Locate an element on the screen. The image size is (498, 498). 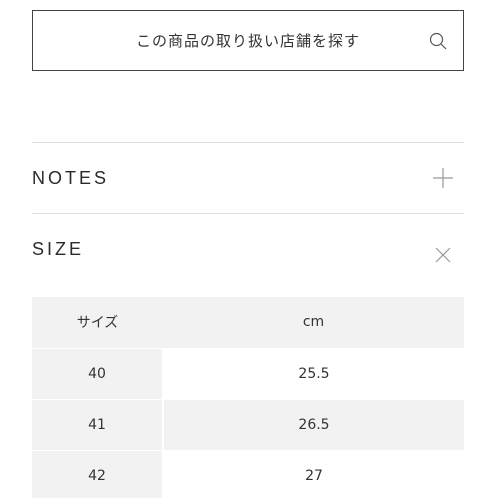
size-cell: 41 is located at coordinates (98, 425).